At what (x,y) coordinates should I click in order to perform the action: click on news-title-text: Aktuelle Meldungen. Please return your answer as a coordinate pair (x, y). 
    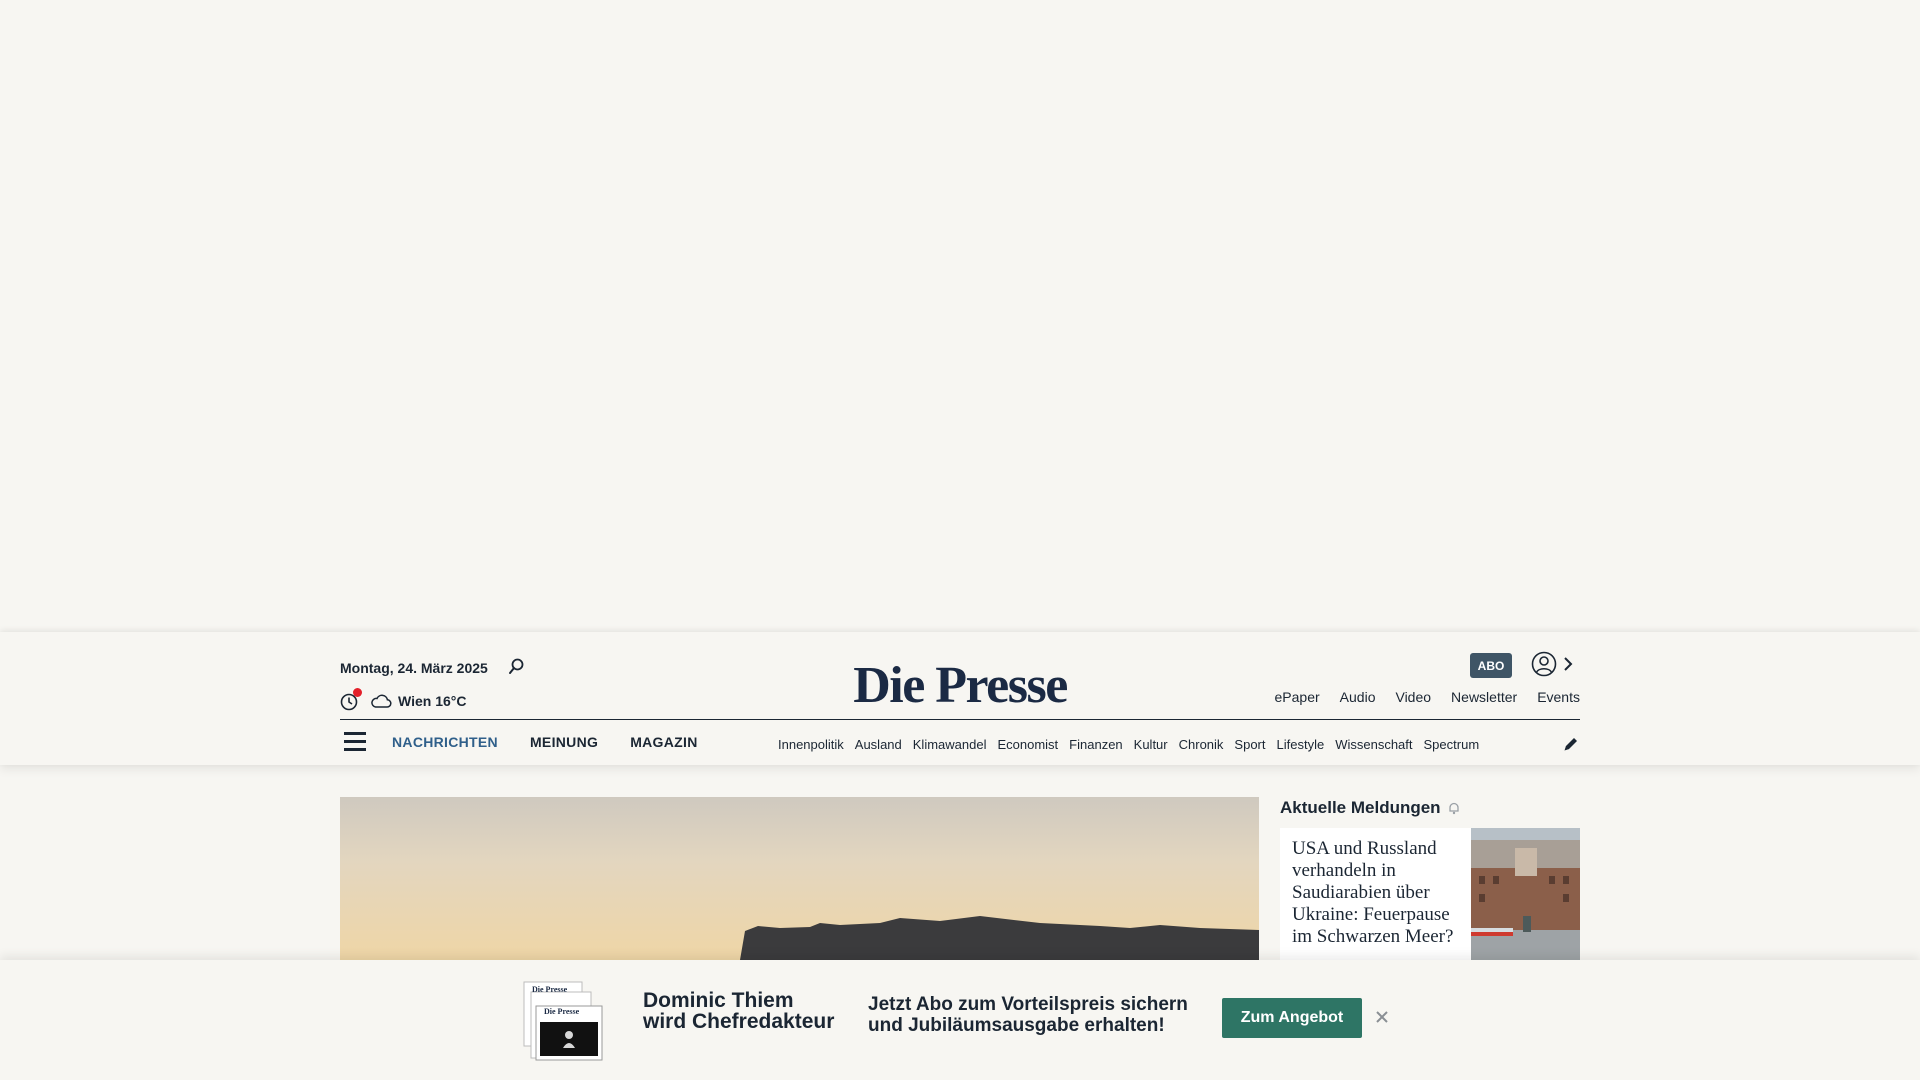
    Looking at the image, I should click on (1360, 807).